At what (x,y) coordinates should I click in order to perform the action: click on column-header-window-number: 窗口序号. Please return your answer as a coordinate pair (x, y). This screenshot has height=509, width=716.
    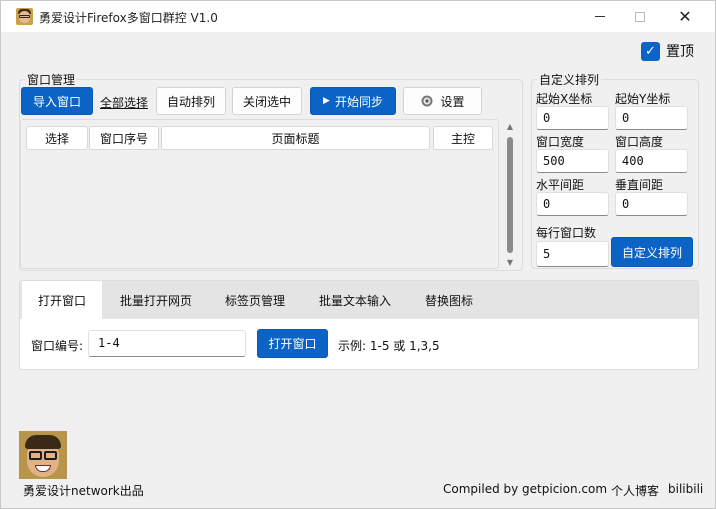
    Looking at the image, I should click on (124, 138).